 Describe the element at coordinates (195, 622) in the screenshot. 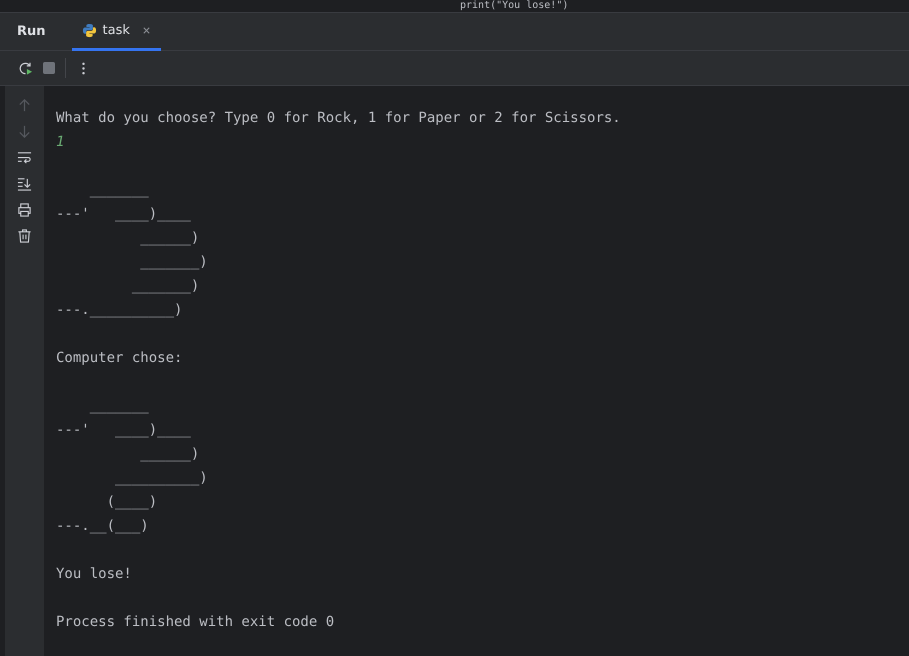

I see `console-output-line: Process finished with exit code 0` at that location.